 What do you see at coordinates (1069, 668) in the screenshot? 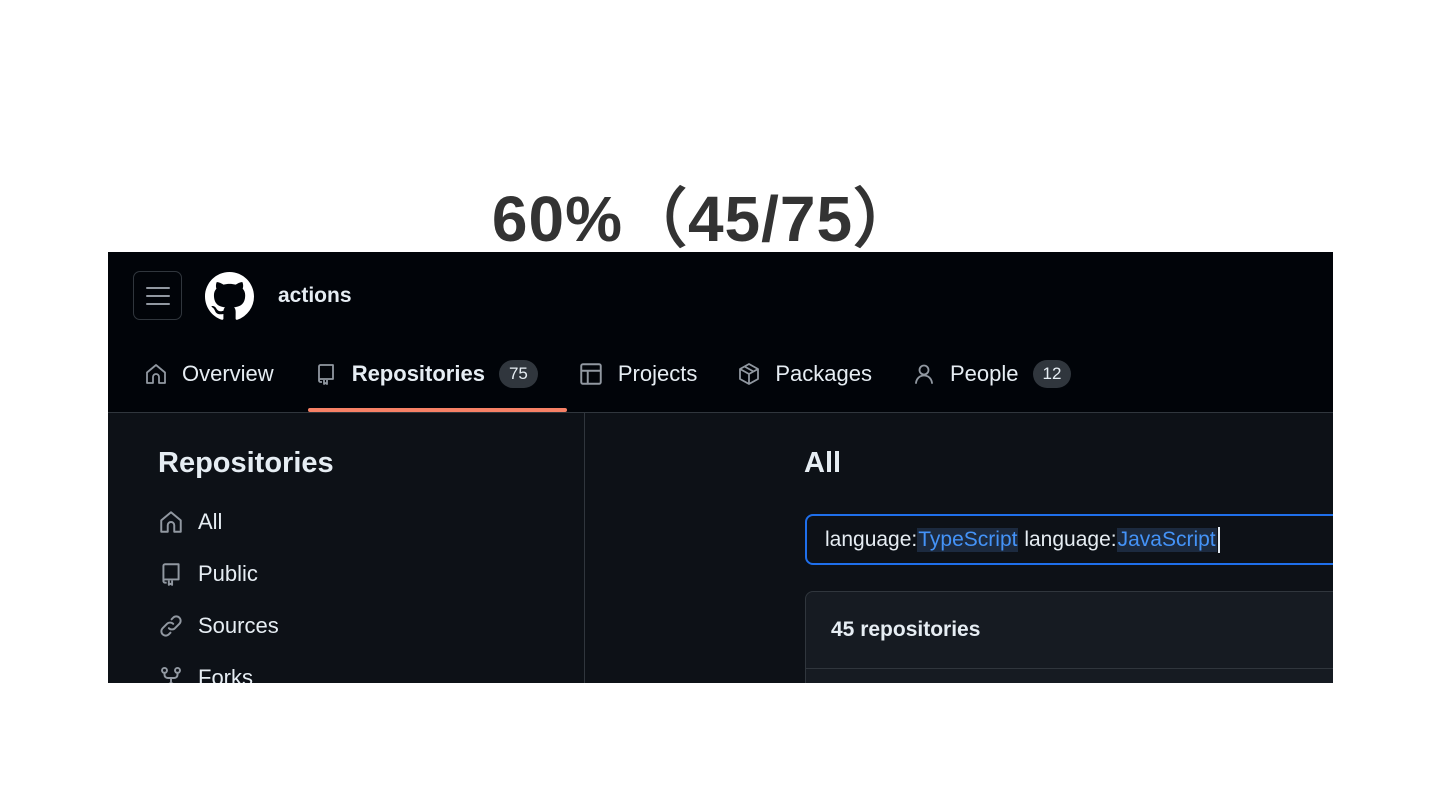
I see `divider` at bounding box center [1069, 668].